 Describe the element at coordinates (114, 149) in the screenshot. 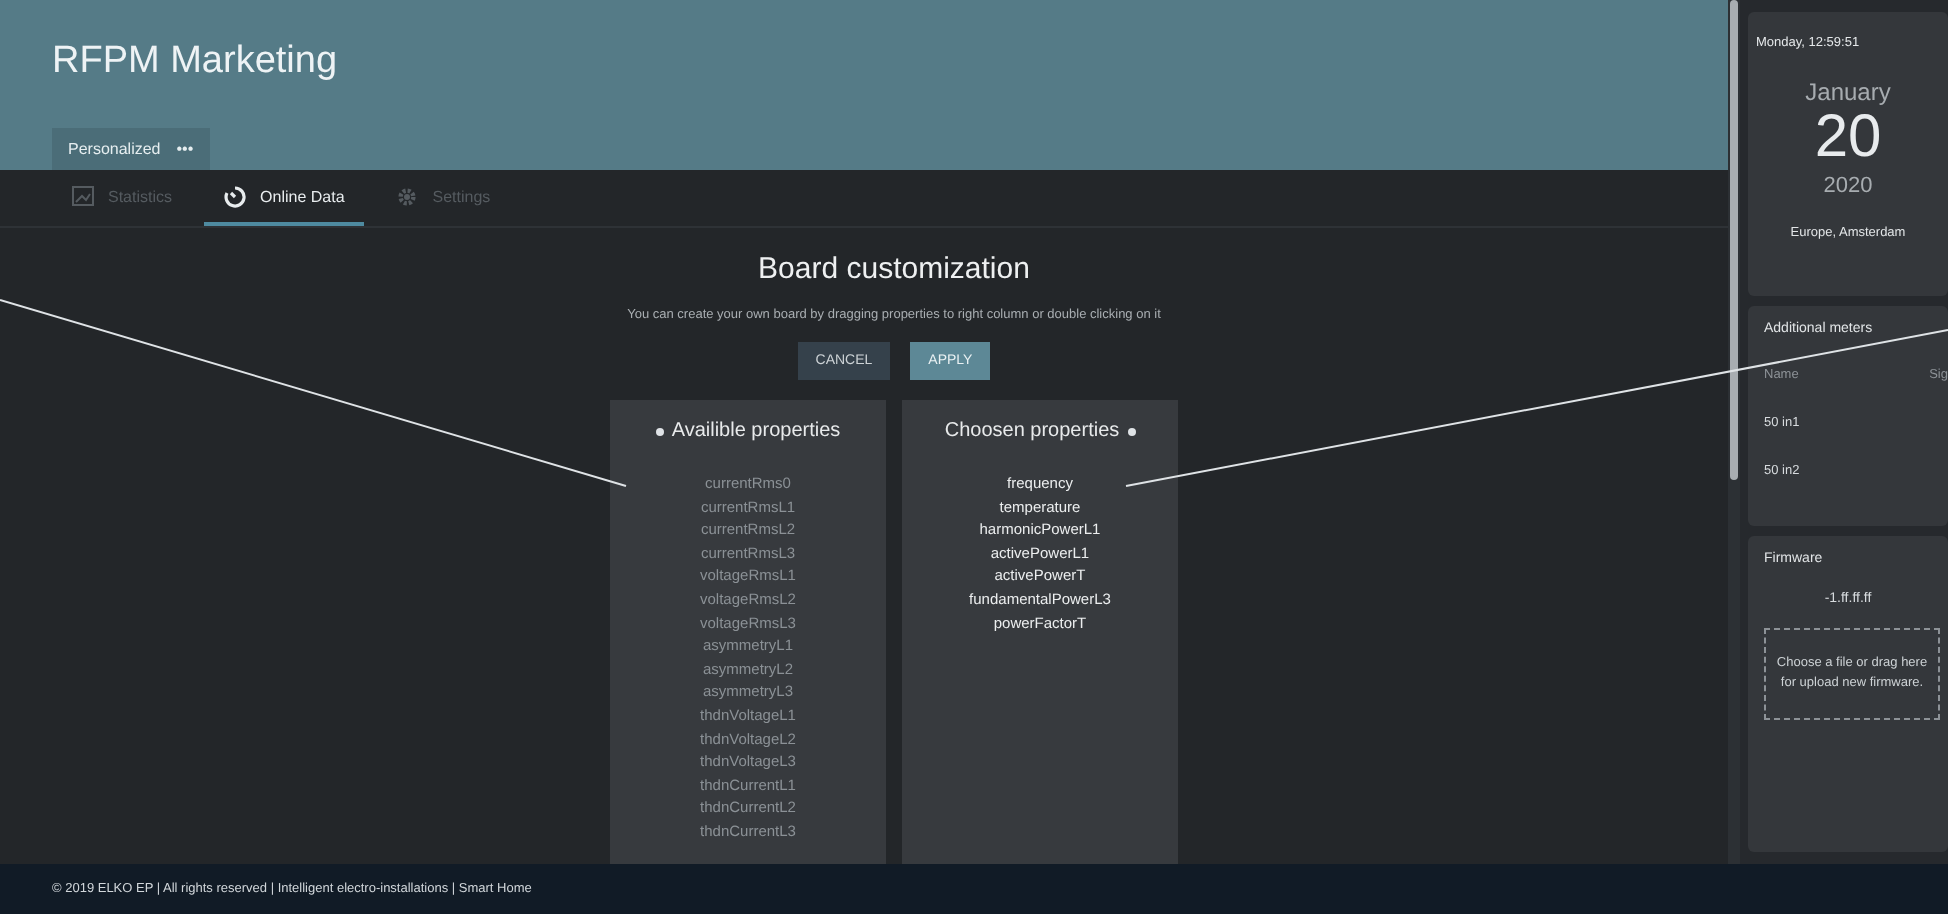

I see `board-tab-label: Personalized` at that location.